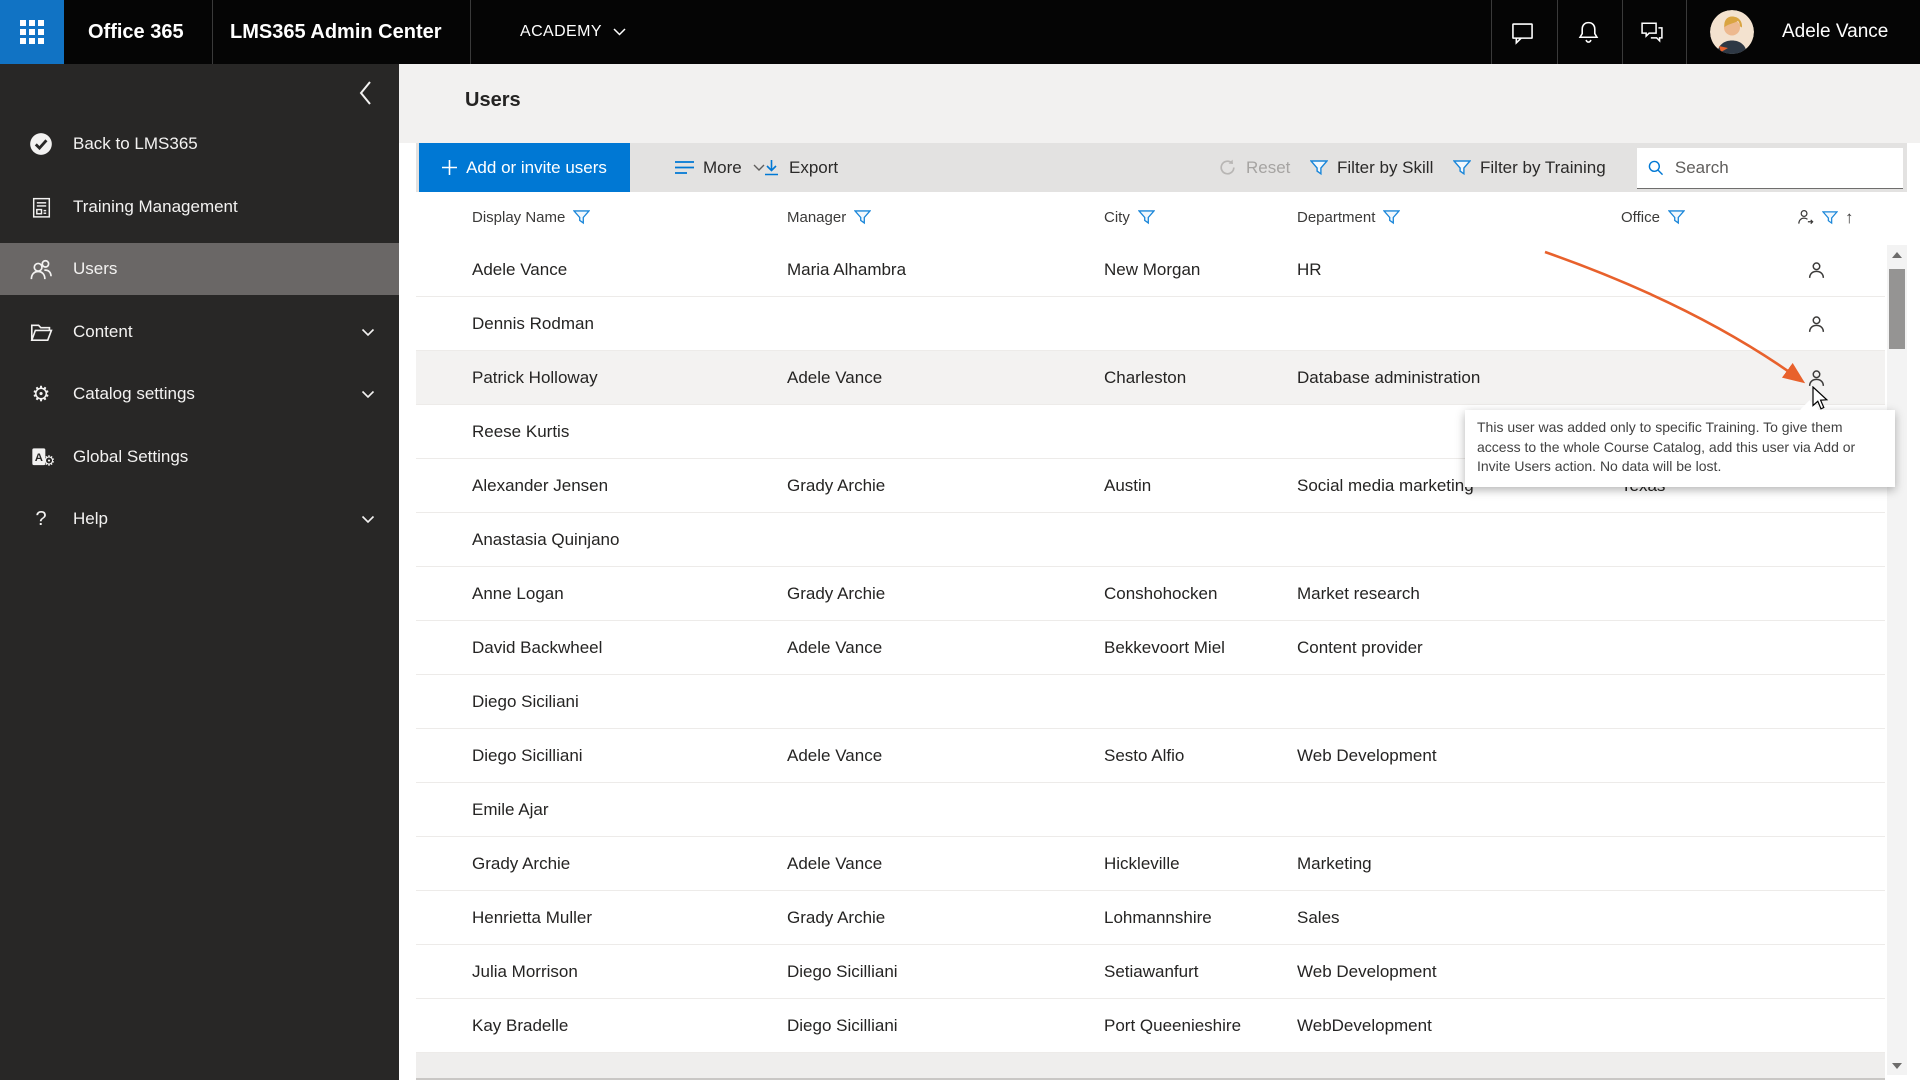 This screenshot has width=1920, height=1080. What do you see at coordinates (1318, 917) in the screenshot?
I see `cell-department: Sales` at bounding box center [1318, 917].